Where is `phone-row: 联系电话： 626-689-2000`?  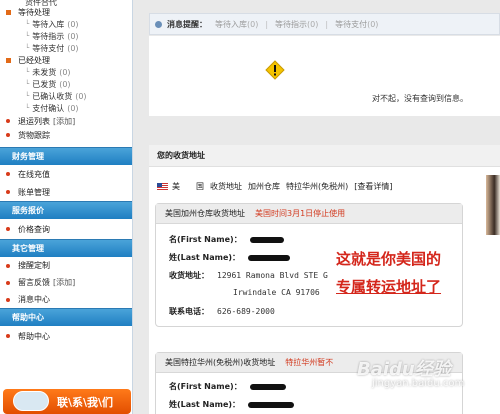 phone-row: 联系电话： 626-689-2000 is located at coordinates (222, 311).